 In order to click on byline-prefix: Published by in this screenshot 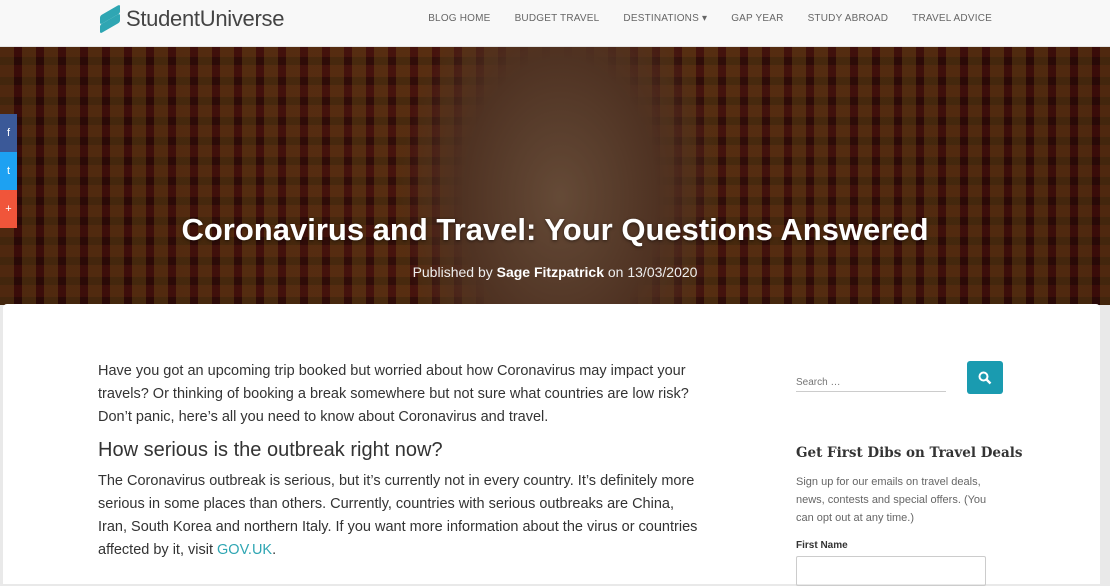, I will do `click(452, 272)`.